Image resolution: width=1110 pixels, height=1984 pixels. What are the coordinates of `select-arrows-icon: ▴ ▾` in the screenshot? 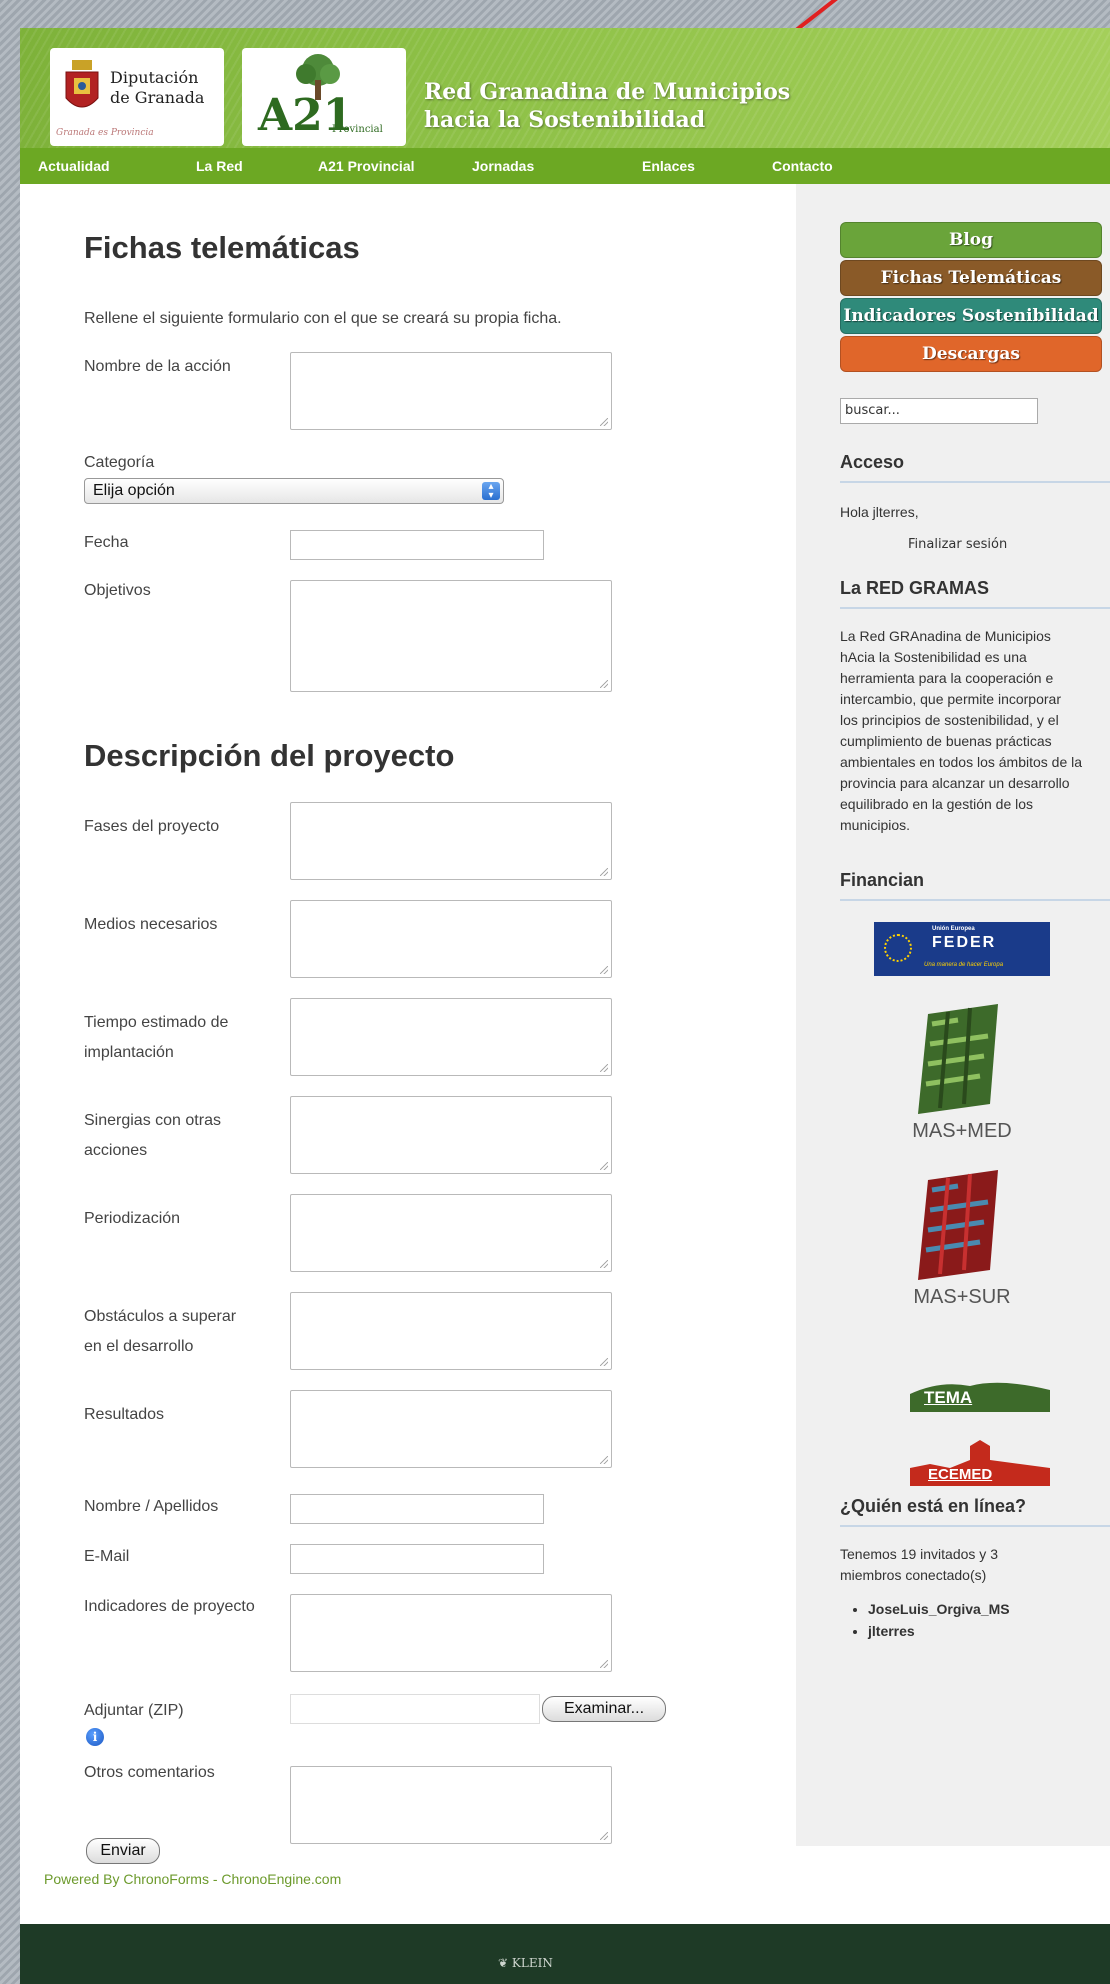 It's located at (491, 491).